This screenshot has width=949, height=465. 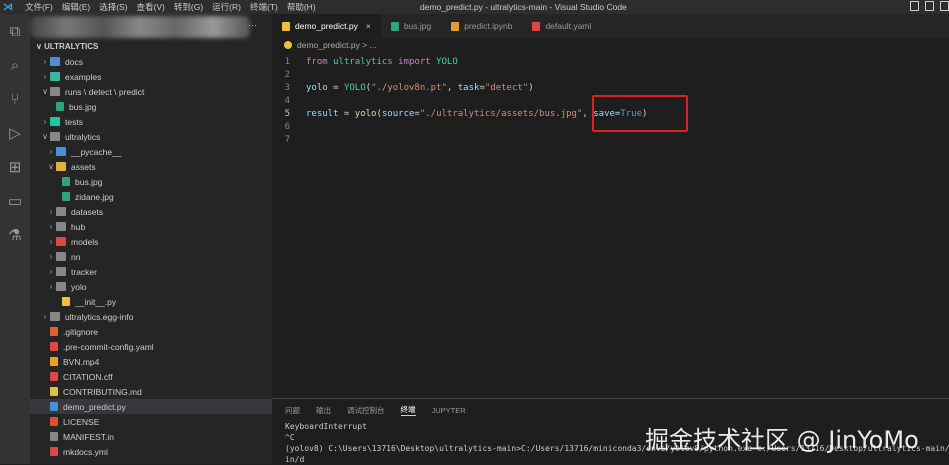 I want to click on menu-item: 选择(S), so click(x=113, y=7).